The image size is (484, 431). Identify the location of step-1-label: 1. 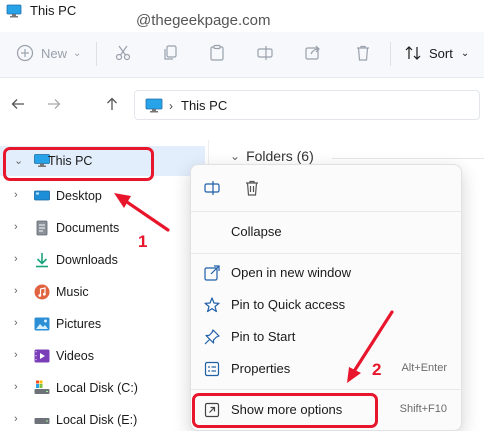
(143, 241).